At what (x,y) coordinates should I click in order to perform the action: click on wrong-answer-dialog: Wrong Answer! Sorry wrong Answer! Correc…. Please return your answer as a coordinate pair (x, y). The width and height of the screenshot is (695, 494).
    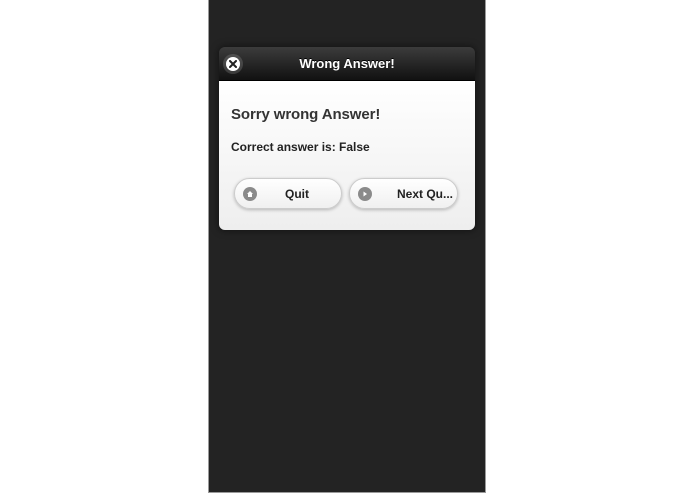
    Looking at the image, I should click on (347, 138).